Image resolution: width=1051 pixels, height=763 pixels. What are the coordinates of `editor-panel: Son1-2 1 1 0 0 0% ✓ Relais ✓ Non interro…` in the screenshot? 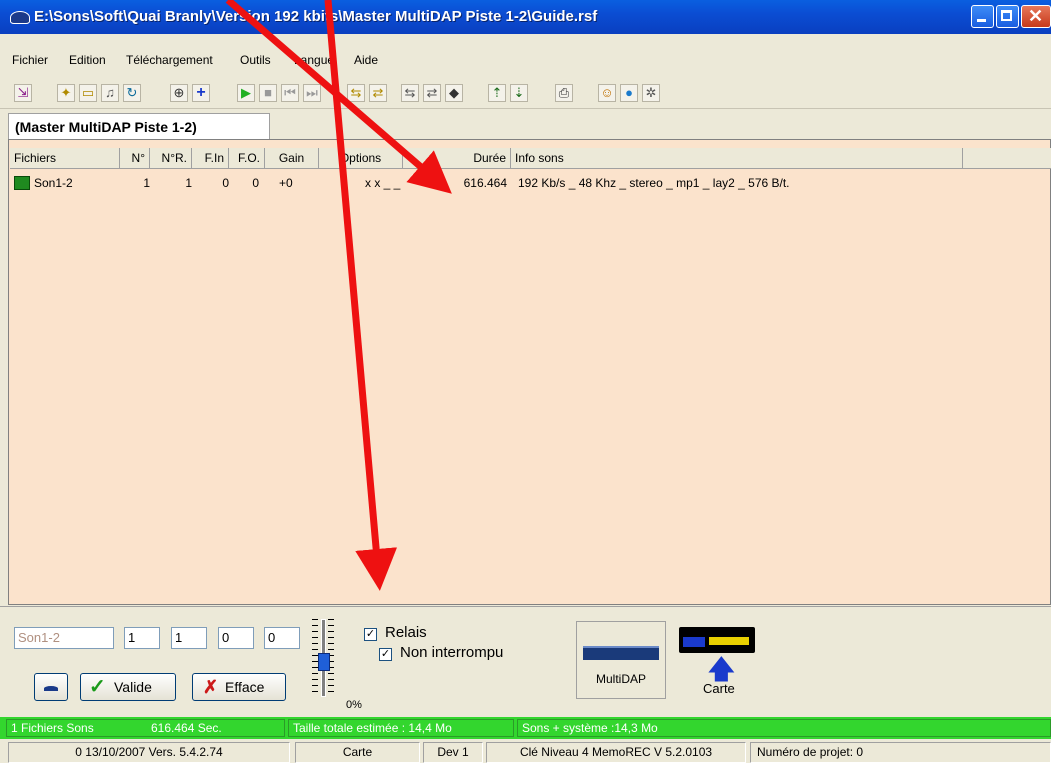 It's located at (525, 661).